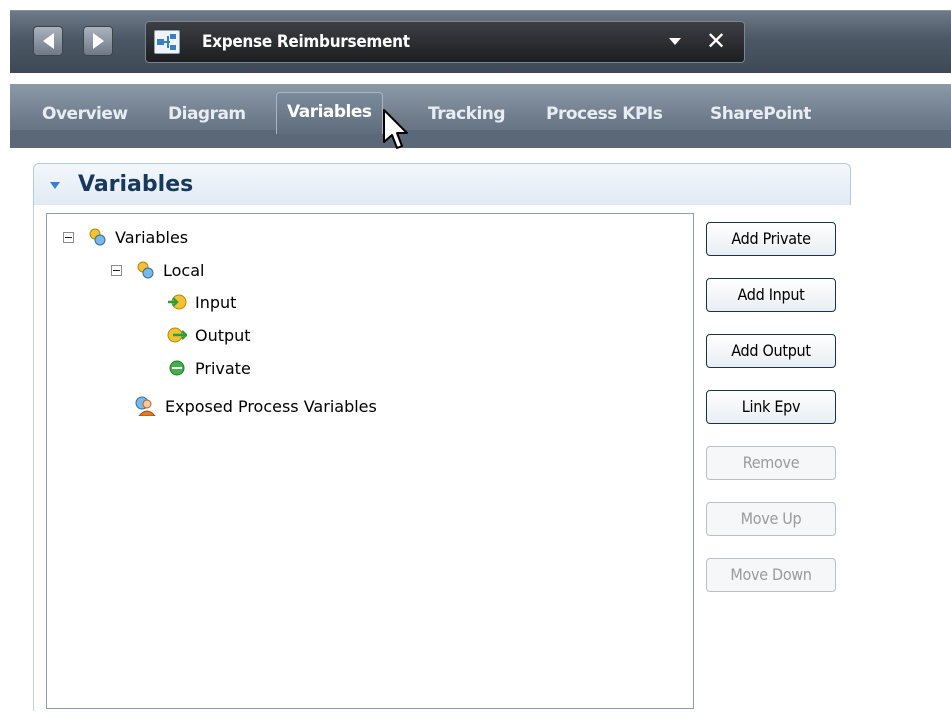 This screenshot has width=951, height=721. What do you see at coordinates (157, 270) in the screenshot?
I see `tree-item-local: Local` at bounding box center [157, 270].